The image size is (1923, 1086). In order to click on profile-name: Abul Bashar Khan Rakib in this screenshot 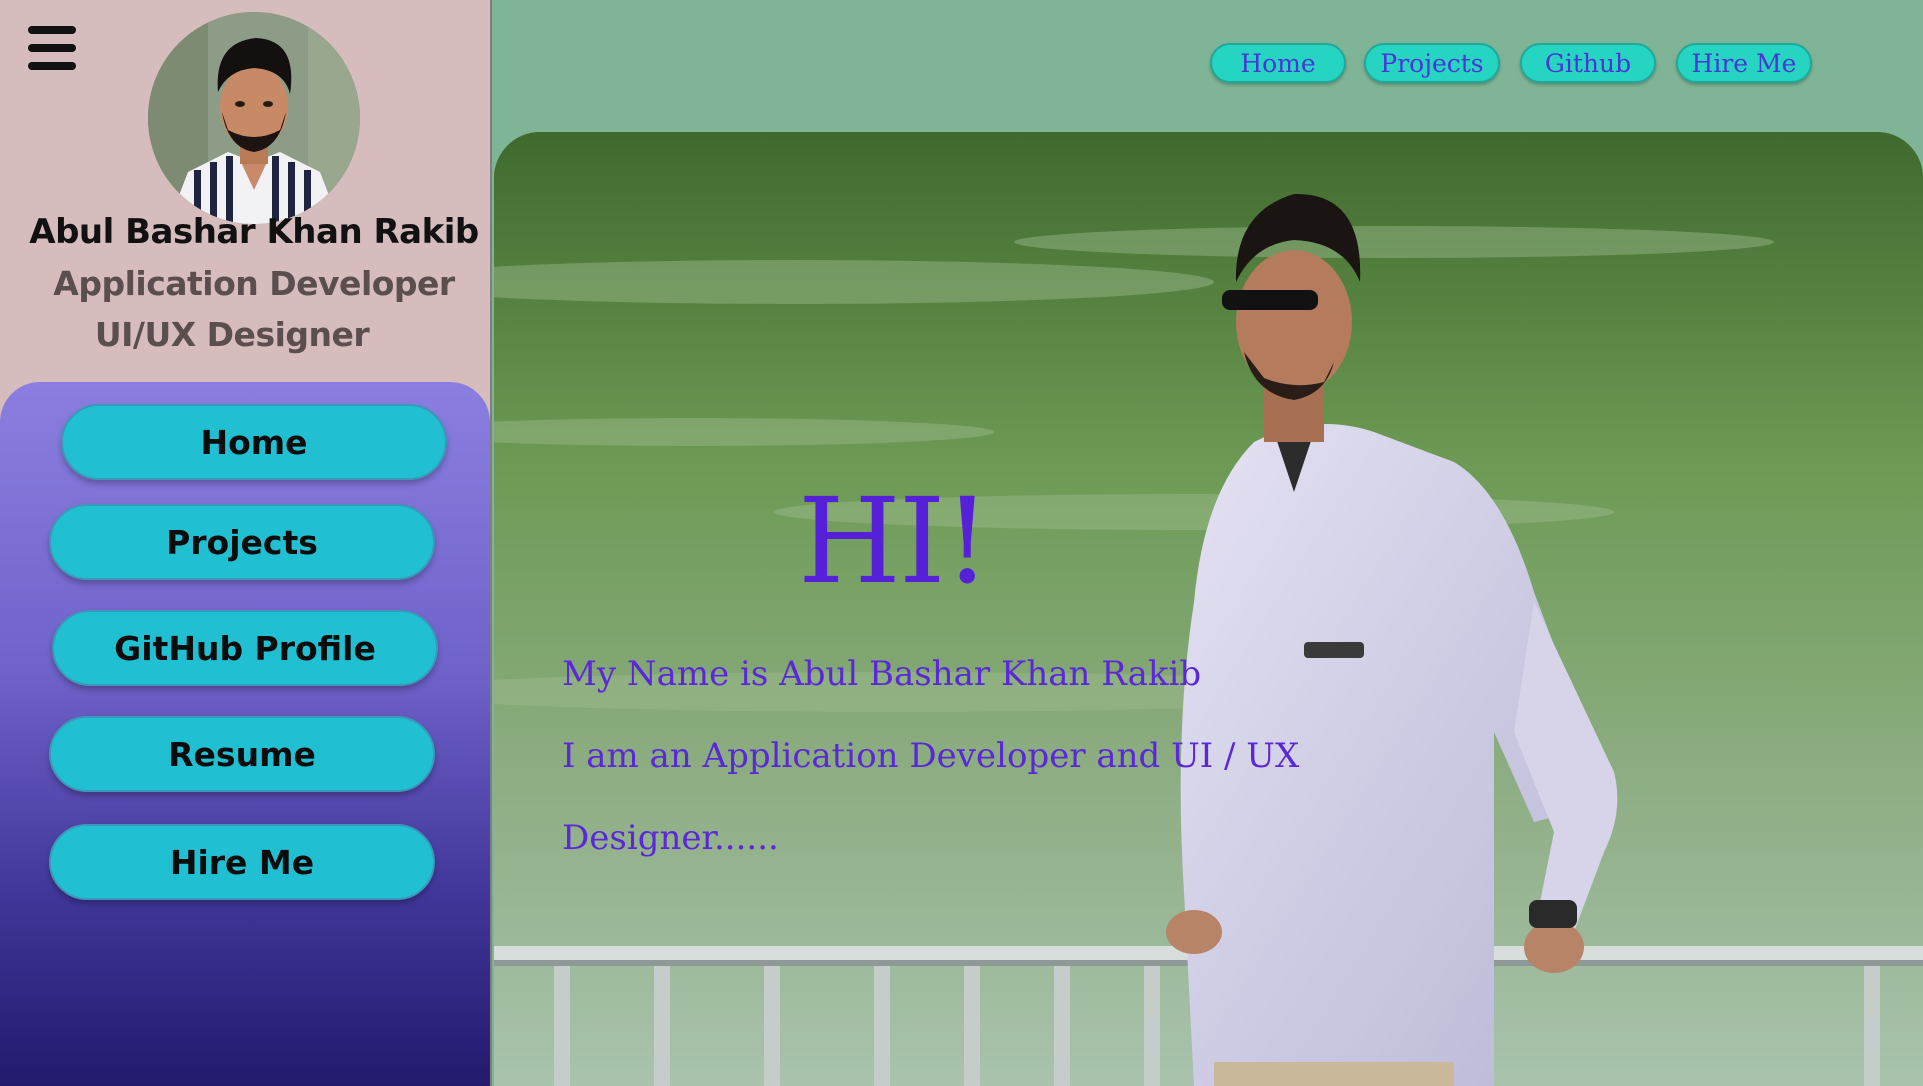, I will do `click(254, 232)`.